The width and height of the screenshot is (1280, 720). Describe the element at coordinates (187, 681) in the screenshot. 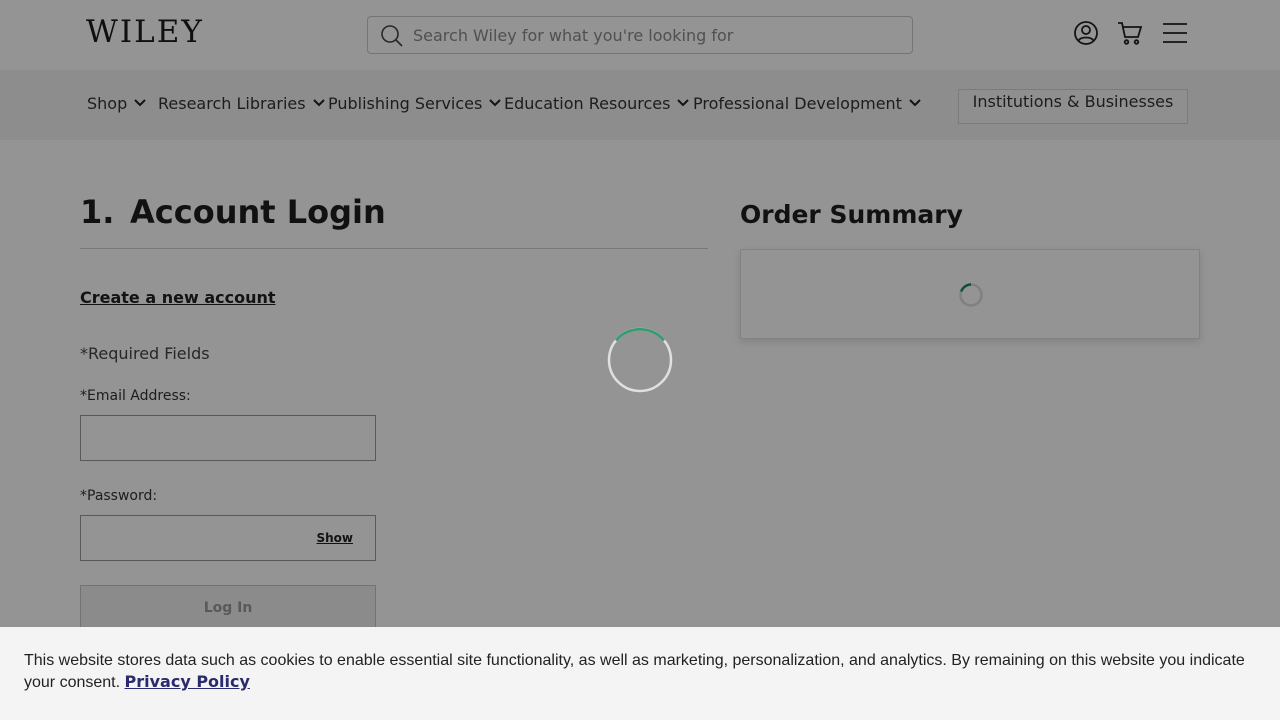

I see `privacy-policy-link: Privacy Policy` at that location.